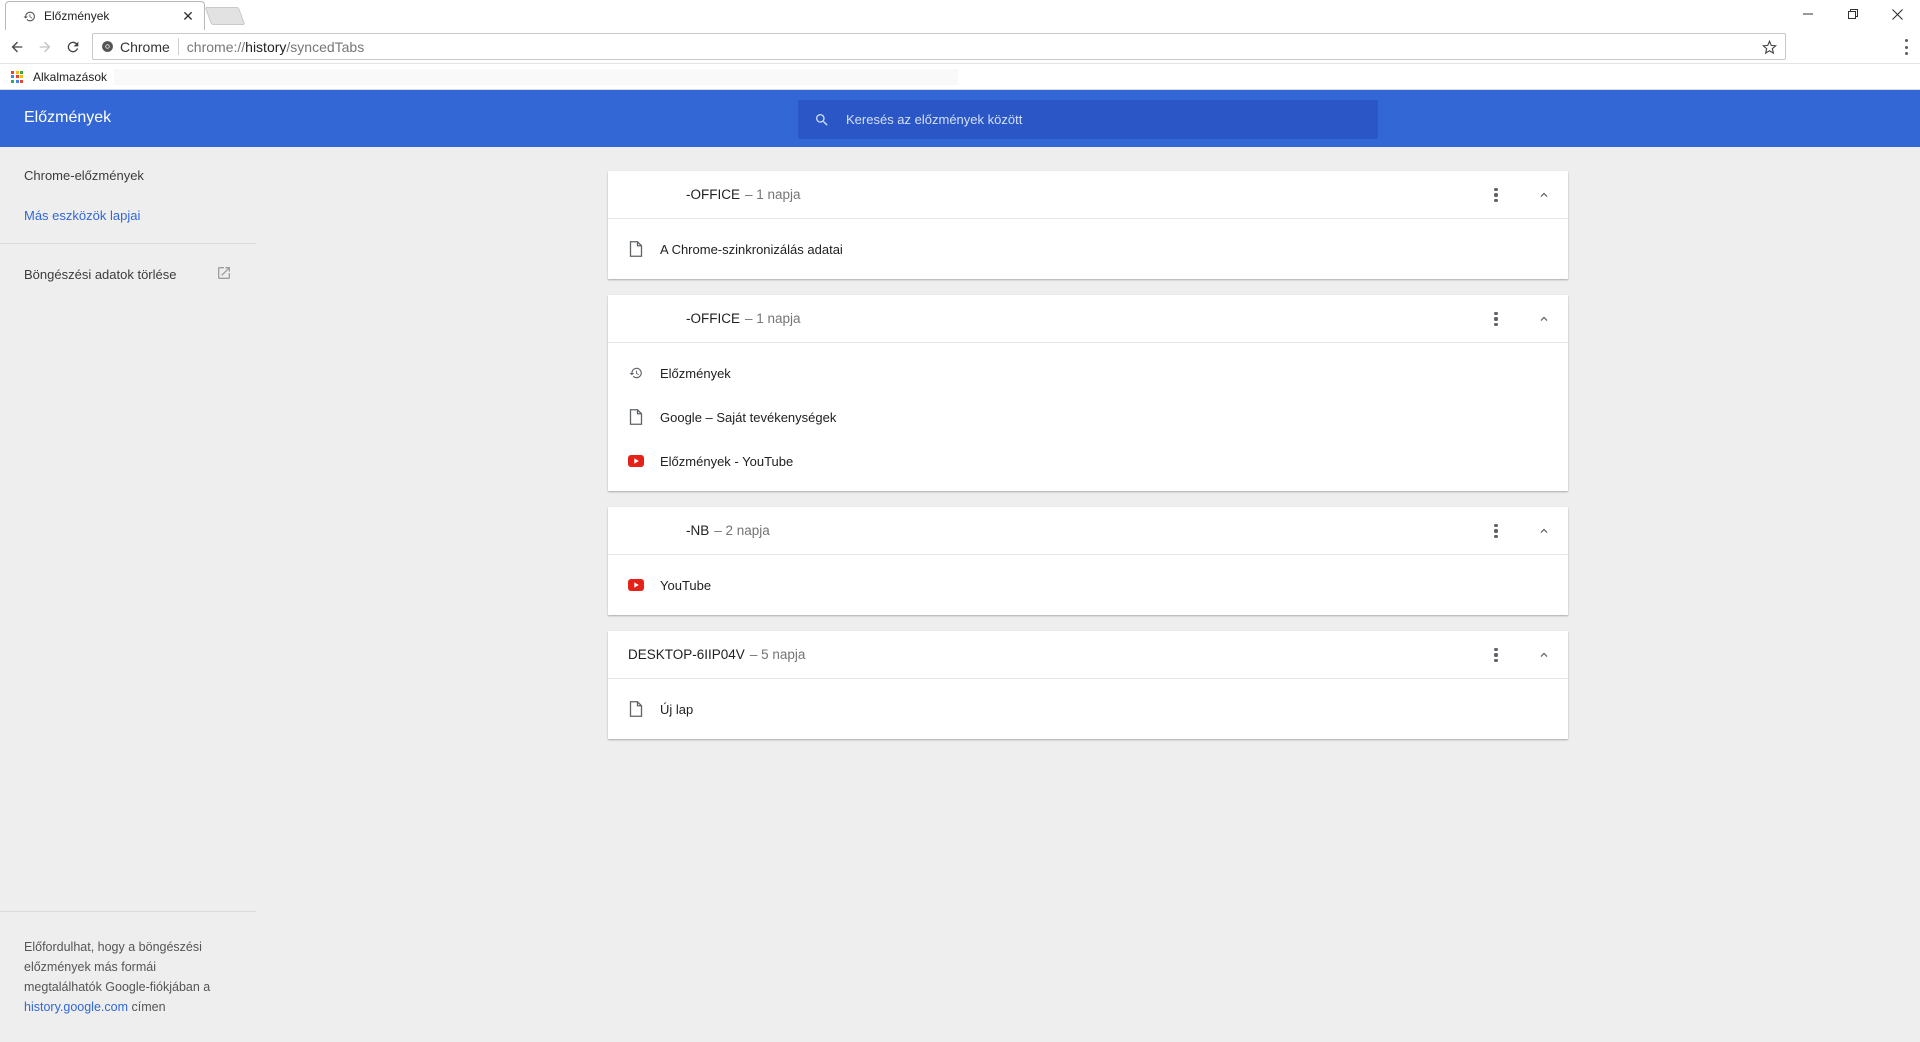 This screenshot has height=1042, width=1920. What do you see at coordinates (686, 654) in the screenshot?
I see `device-name: DESKTOP-6IIP04V` at bounding box center [686, 654].